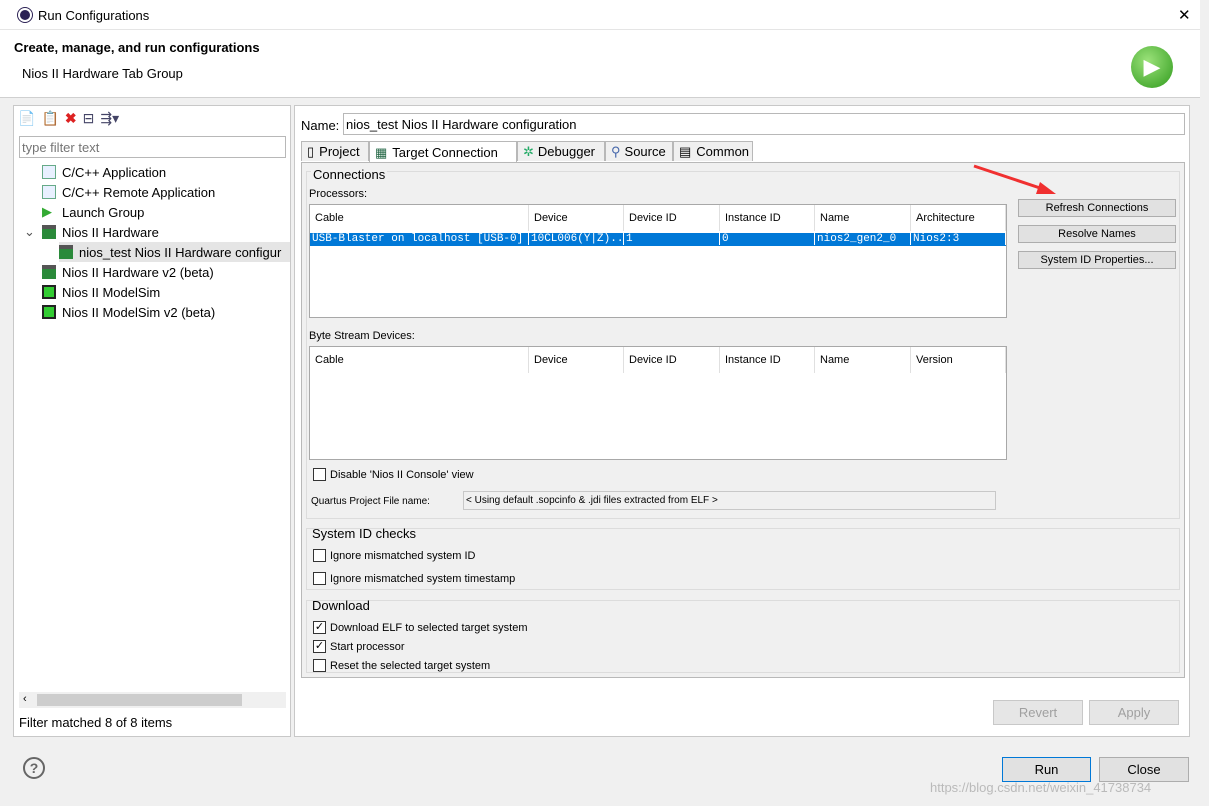 This screenshot has height=806, width=1209. I want to click on tab-debugger: ✲ Debugger, so click(561, 151).